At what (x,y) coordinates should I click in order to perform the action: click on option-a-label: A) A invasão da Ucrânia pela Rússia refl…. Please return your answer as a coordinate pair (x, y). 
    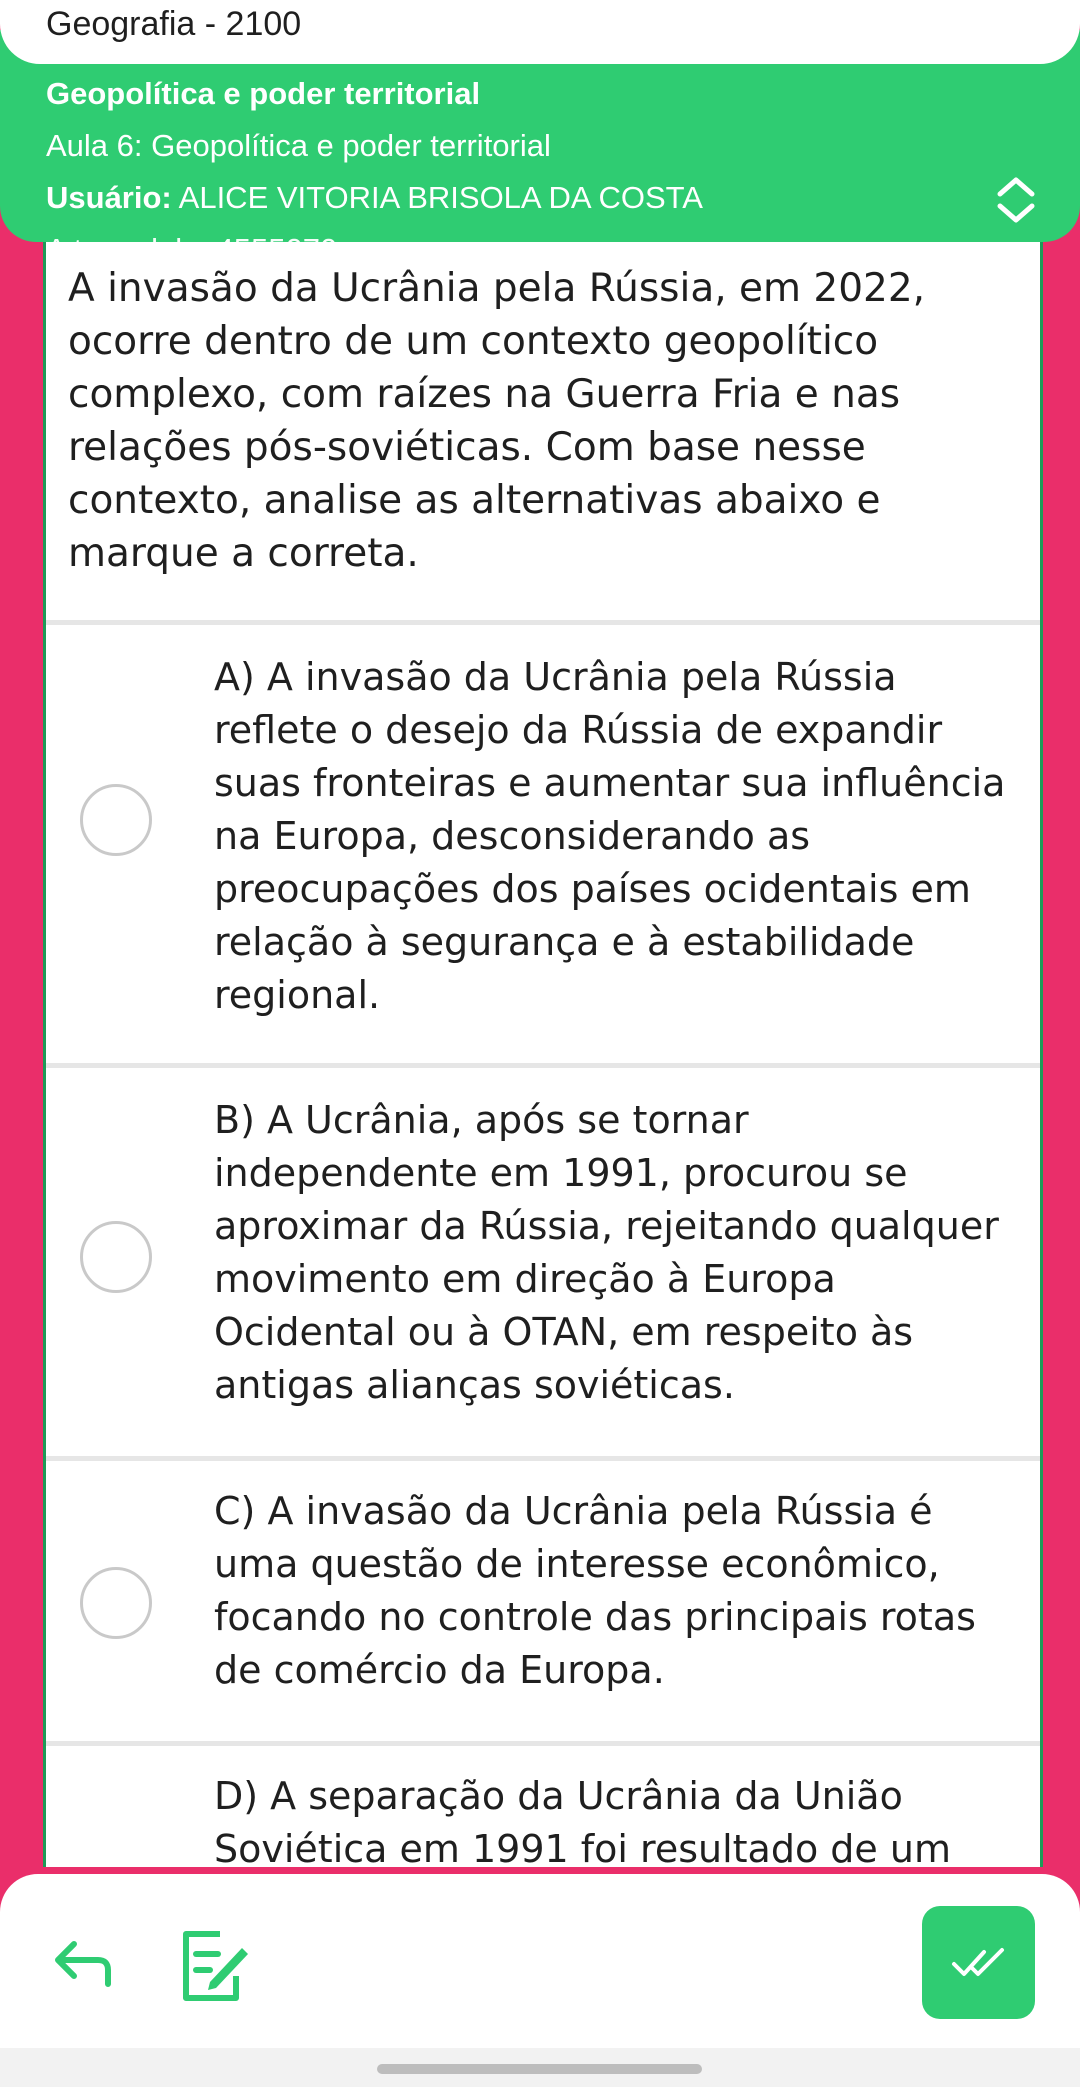
    Looking at the image, I should click on (610, 836).